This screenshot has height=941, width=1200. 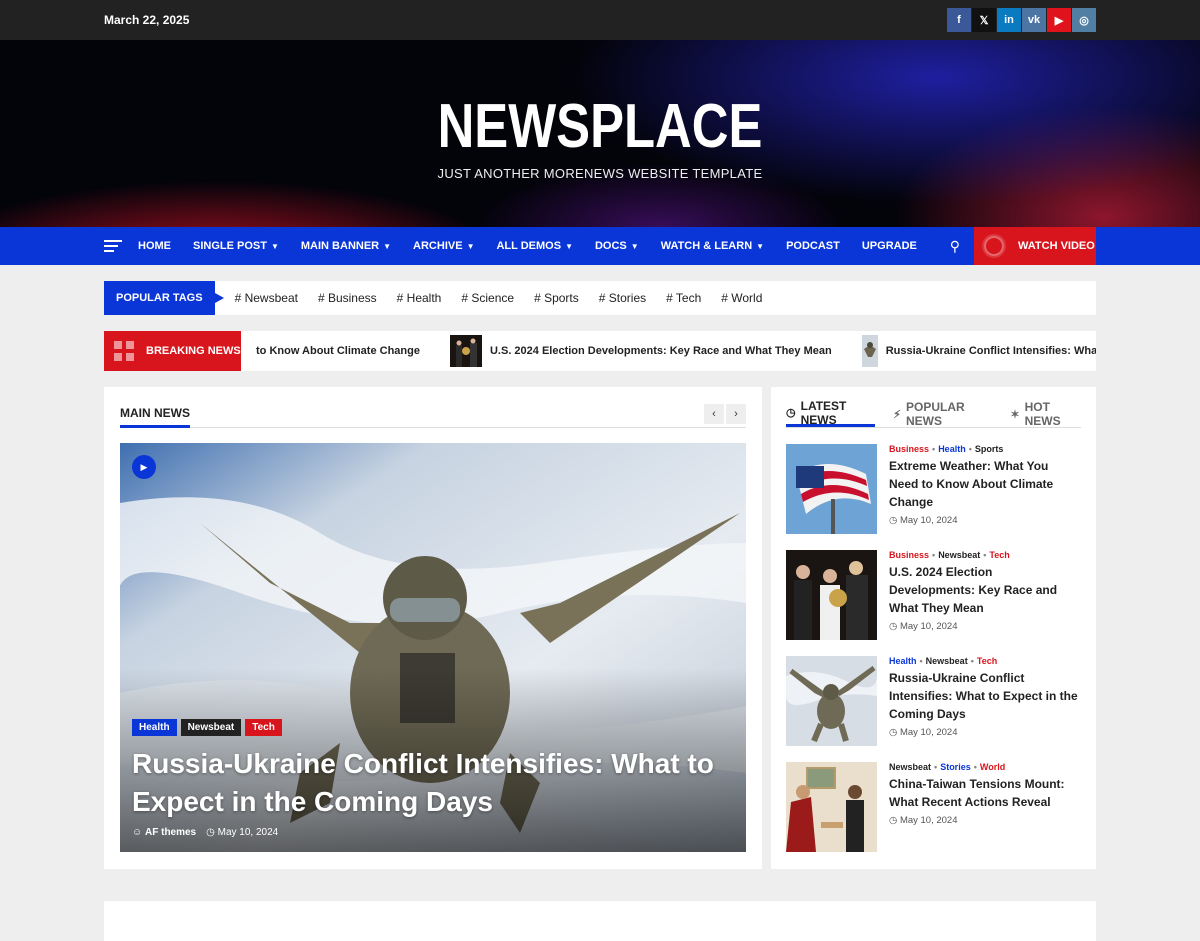 I want to click on clock-icon: ◷, so click(x=791, y=413).